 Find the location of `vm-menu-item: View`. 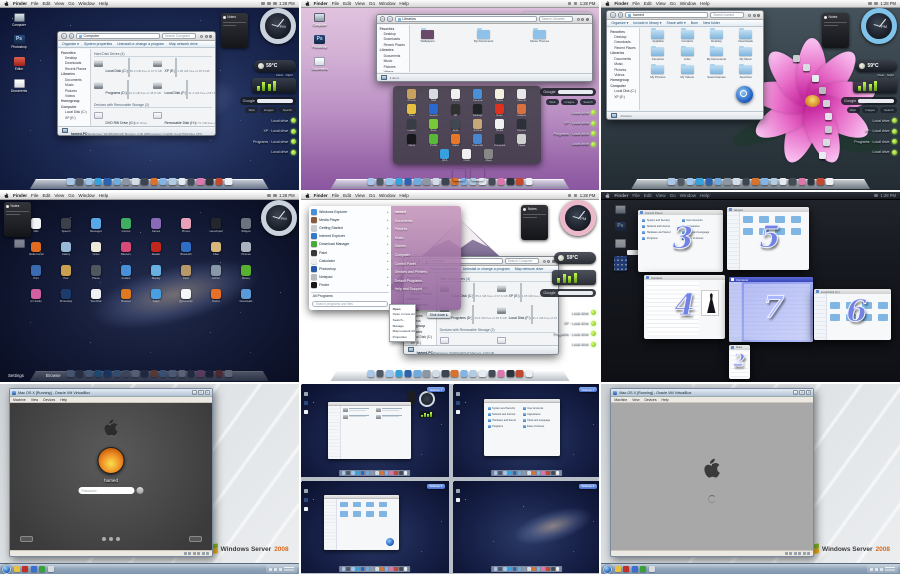

vm-menu-item: View is located at coordinates (635, 400).